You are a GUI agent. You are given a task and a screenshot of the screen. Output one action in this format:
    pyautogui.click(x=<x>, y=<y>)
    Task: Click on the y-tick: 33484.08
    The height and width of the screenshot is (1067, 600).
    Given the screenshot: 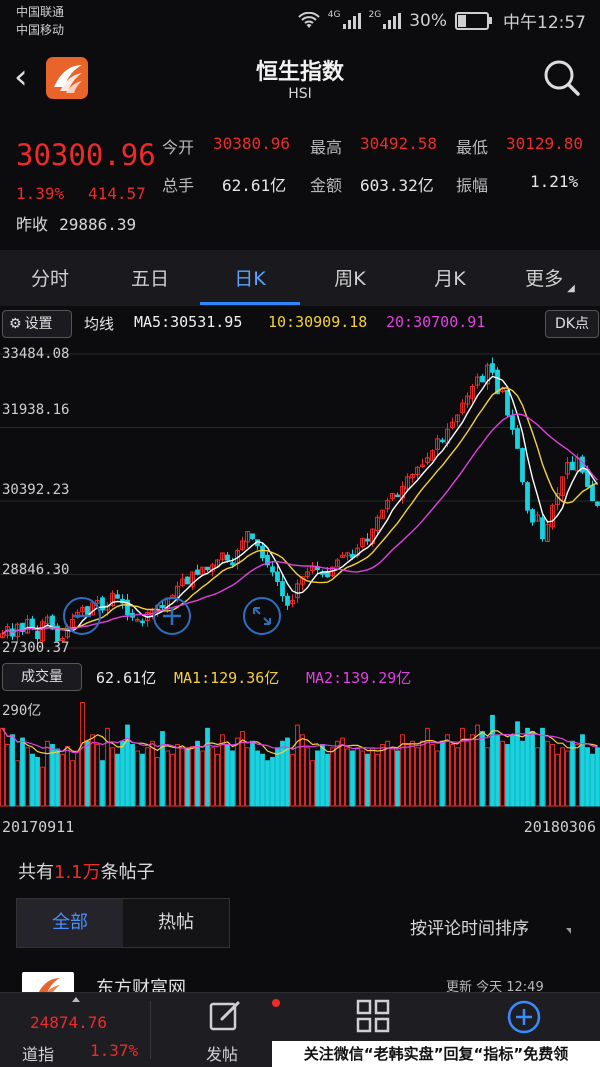 What is the action you would take?
    pyautogui.click(x=36, y=354)
    